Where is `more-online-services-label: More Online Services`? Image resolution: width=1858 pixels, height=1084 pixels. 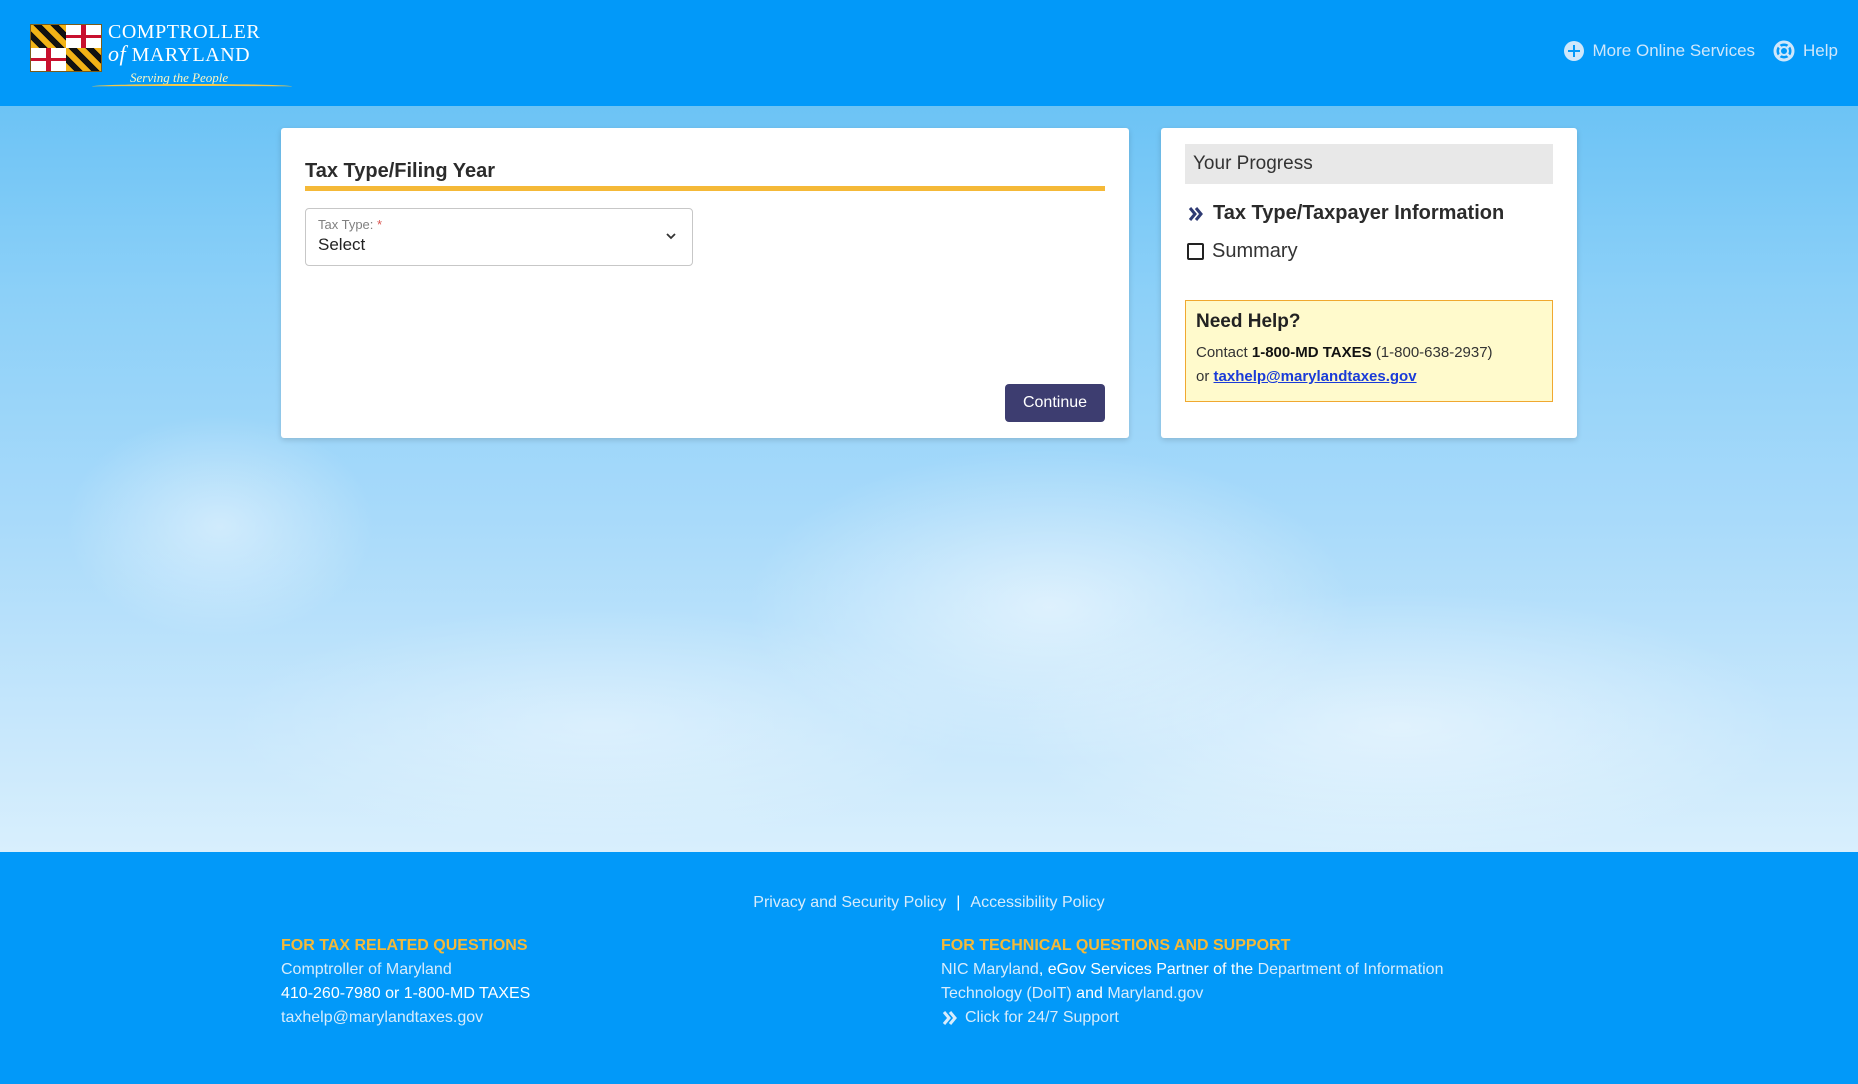 more-online-services-label: More Online Services is located at coordinates (1674, 50).